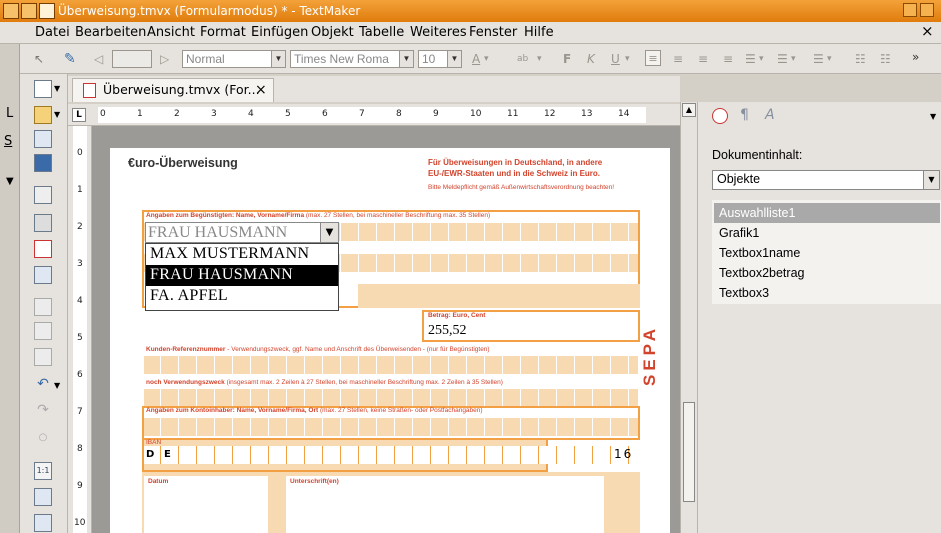 The height and width of the screenshot is (533, 941). Describe the element at coordinates (689, 110) in the screenshot. I see `scroll-up-icon: ▲` at that location.